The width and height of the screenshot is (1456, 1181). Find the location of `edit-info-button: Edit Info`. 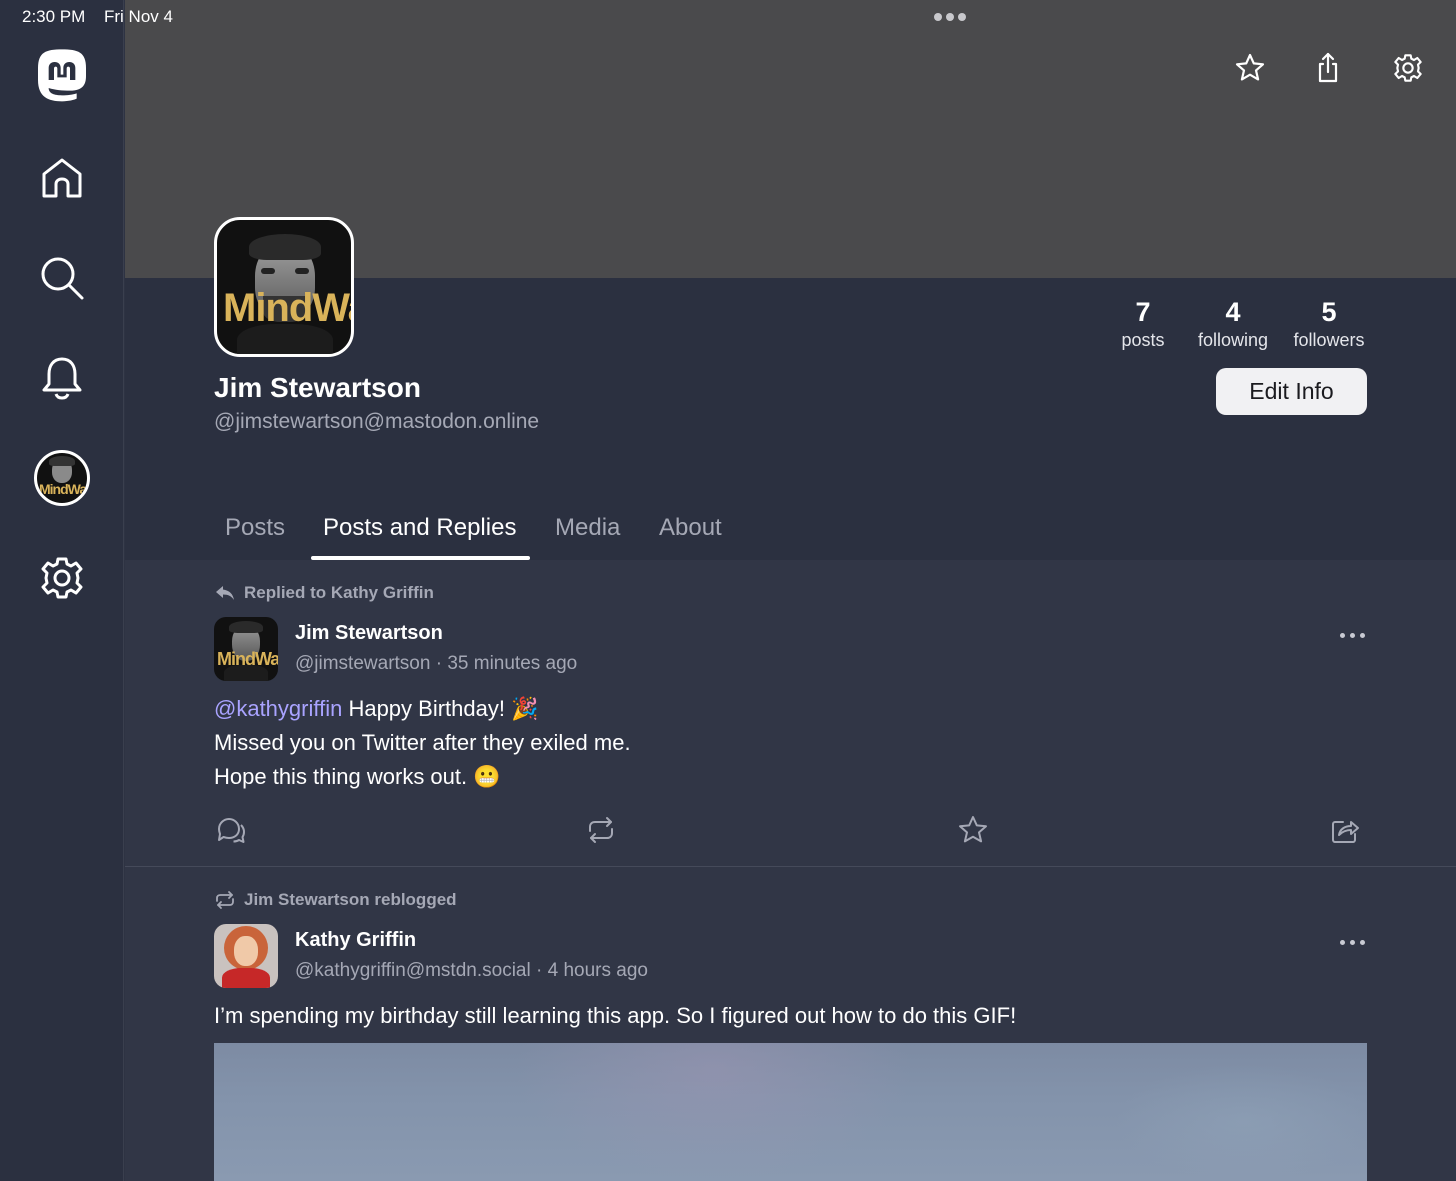

edit-info-button: Edit Info is located at coordinates (1291, 391).